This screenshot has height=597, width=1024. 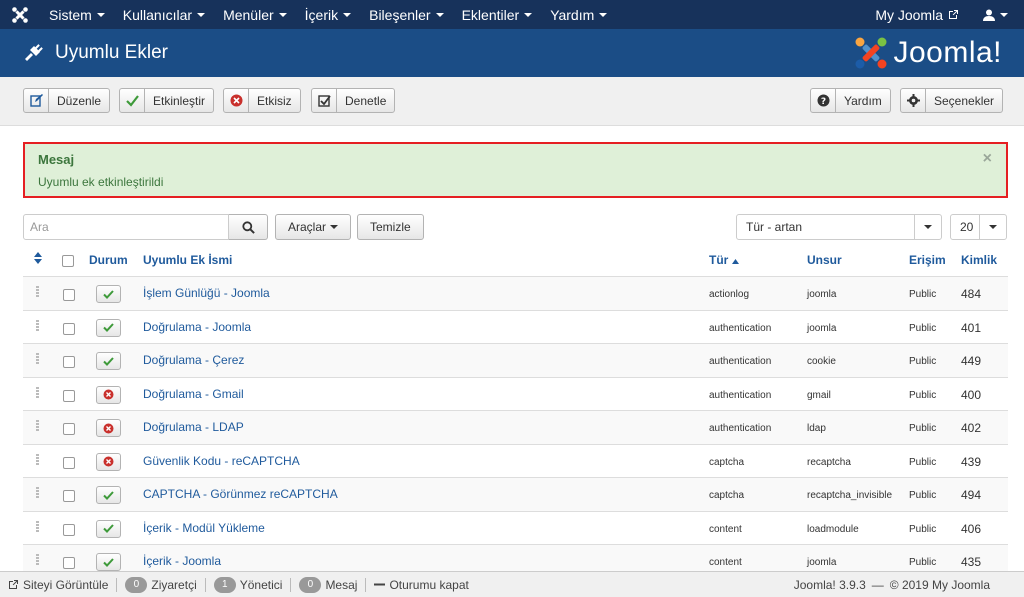 I want to click on plugin-name-link: Güvenlik Kodu - reCAPTCHA, so click(x=221, y=461).